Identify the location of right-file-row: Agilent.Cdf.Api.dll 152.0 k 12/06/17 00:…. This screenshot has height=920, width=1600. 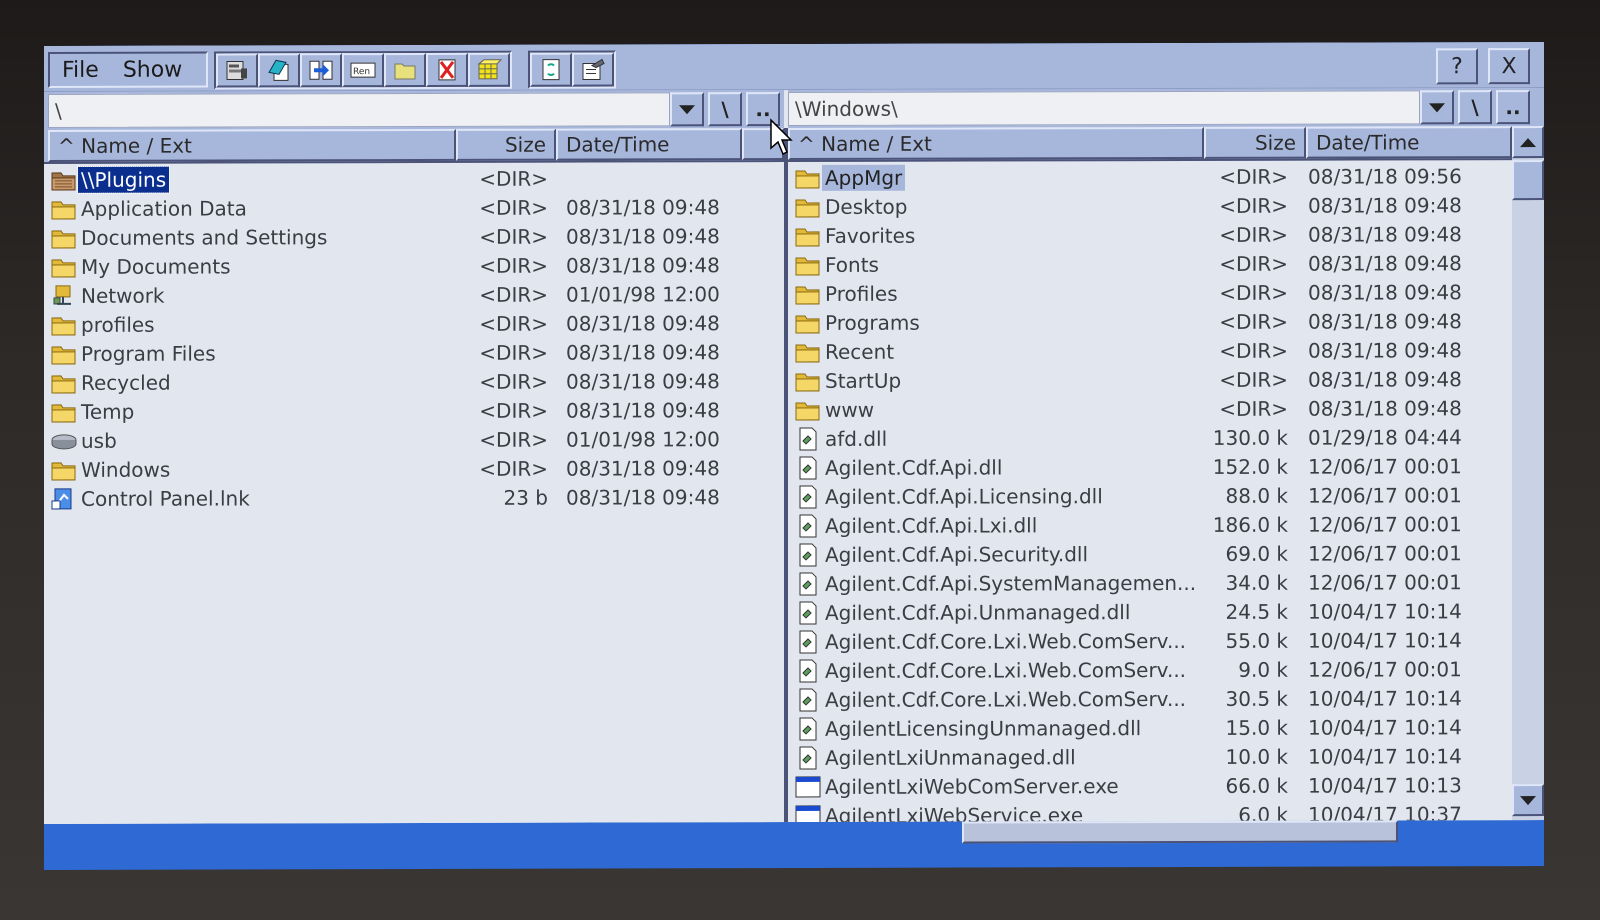
(1150, 467).